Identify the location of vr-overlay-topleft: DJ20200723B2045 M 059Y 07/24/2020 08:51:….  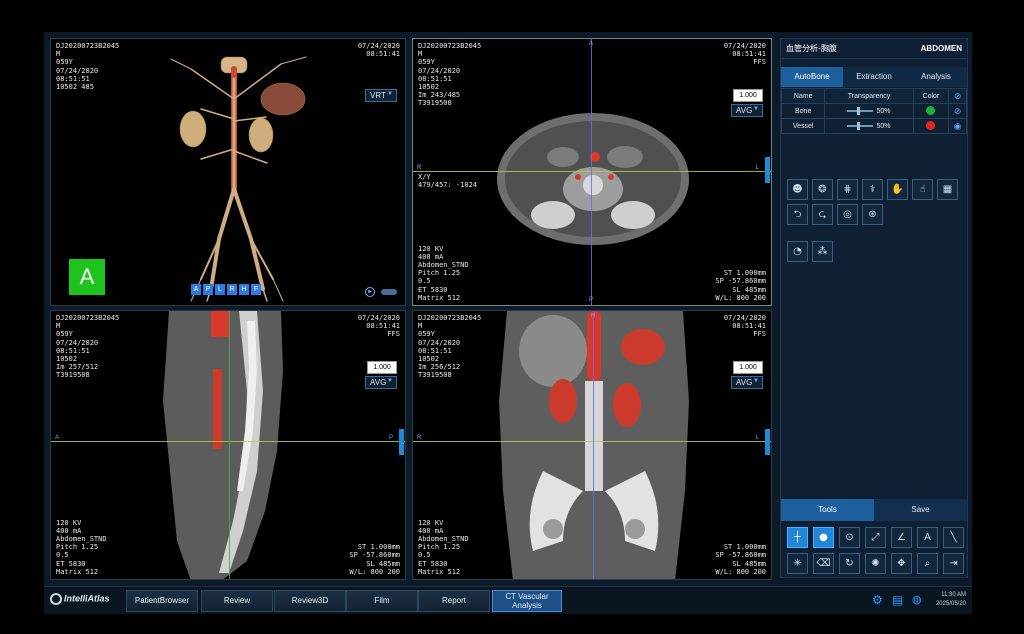
(88, 67).